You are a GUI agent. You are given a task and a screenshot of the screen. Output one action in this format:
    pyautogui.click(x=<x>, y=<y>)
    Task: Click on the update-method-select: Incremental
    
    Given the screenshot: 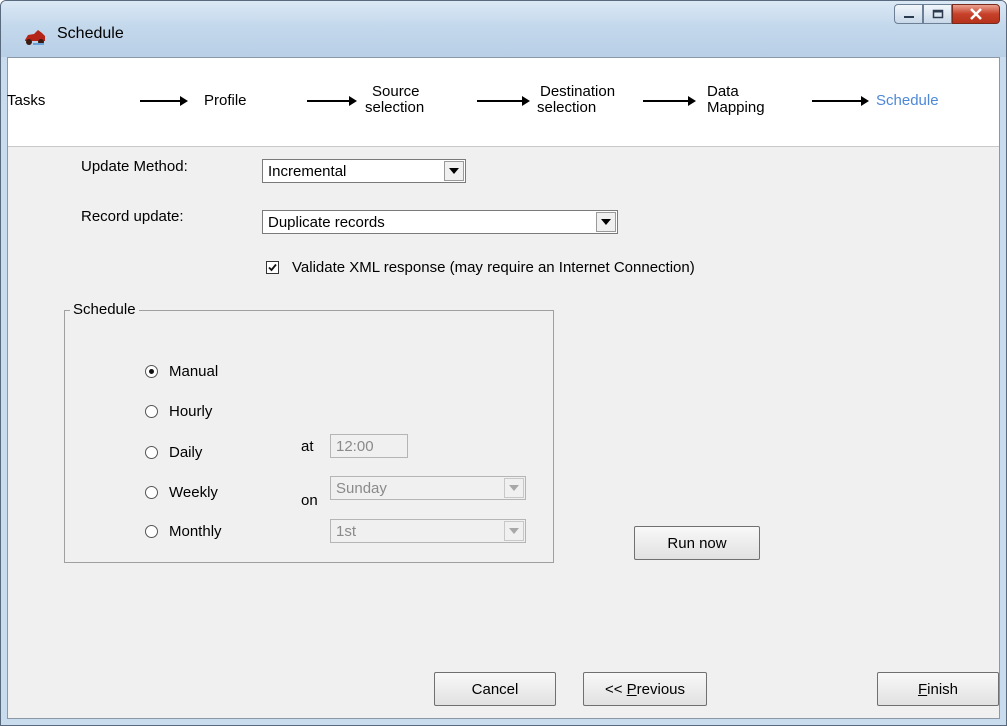 What is the action you would take?
    pyautogui.click(x=364, y=171)
    